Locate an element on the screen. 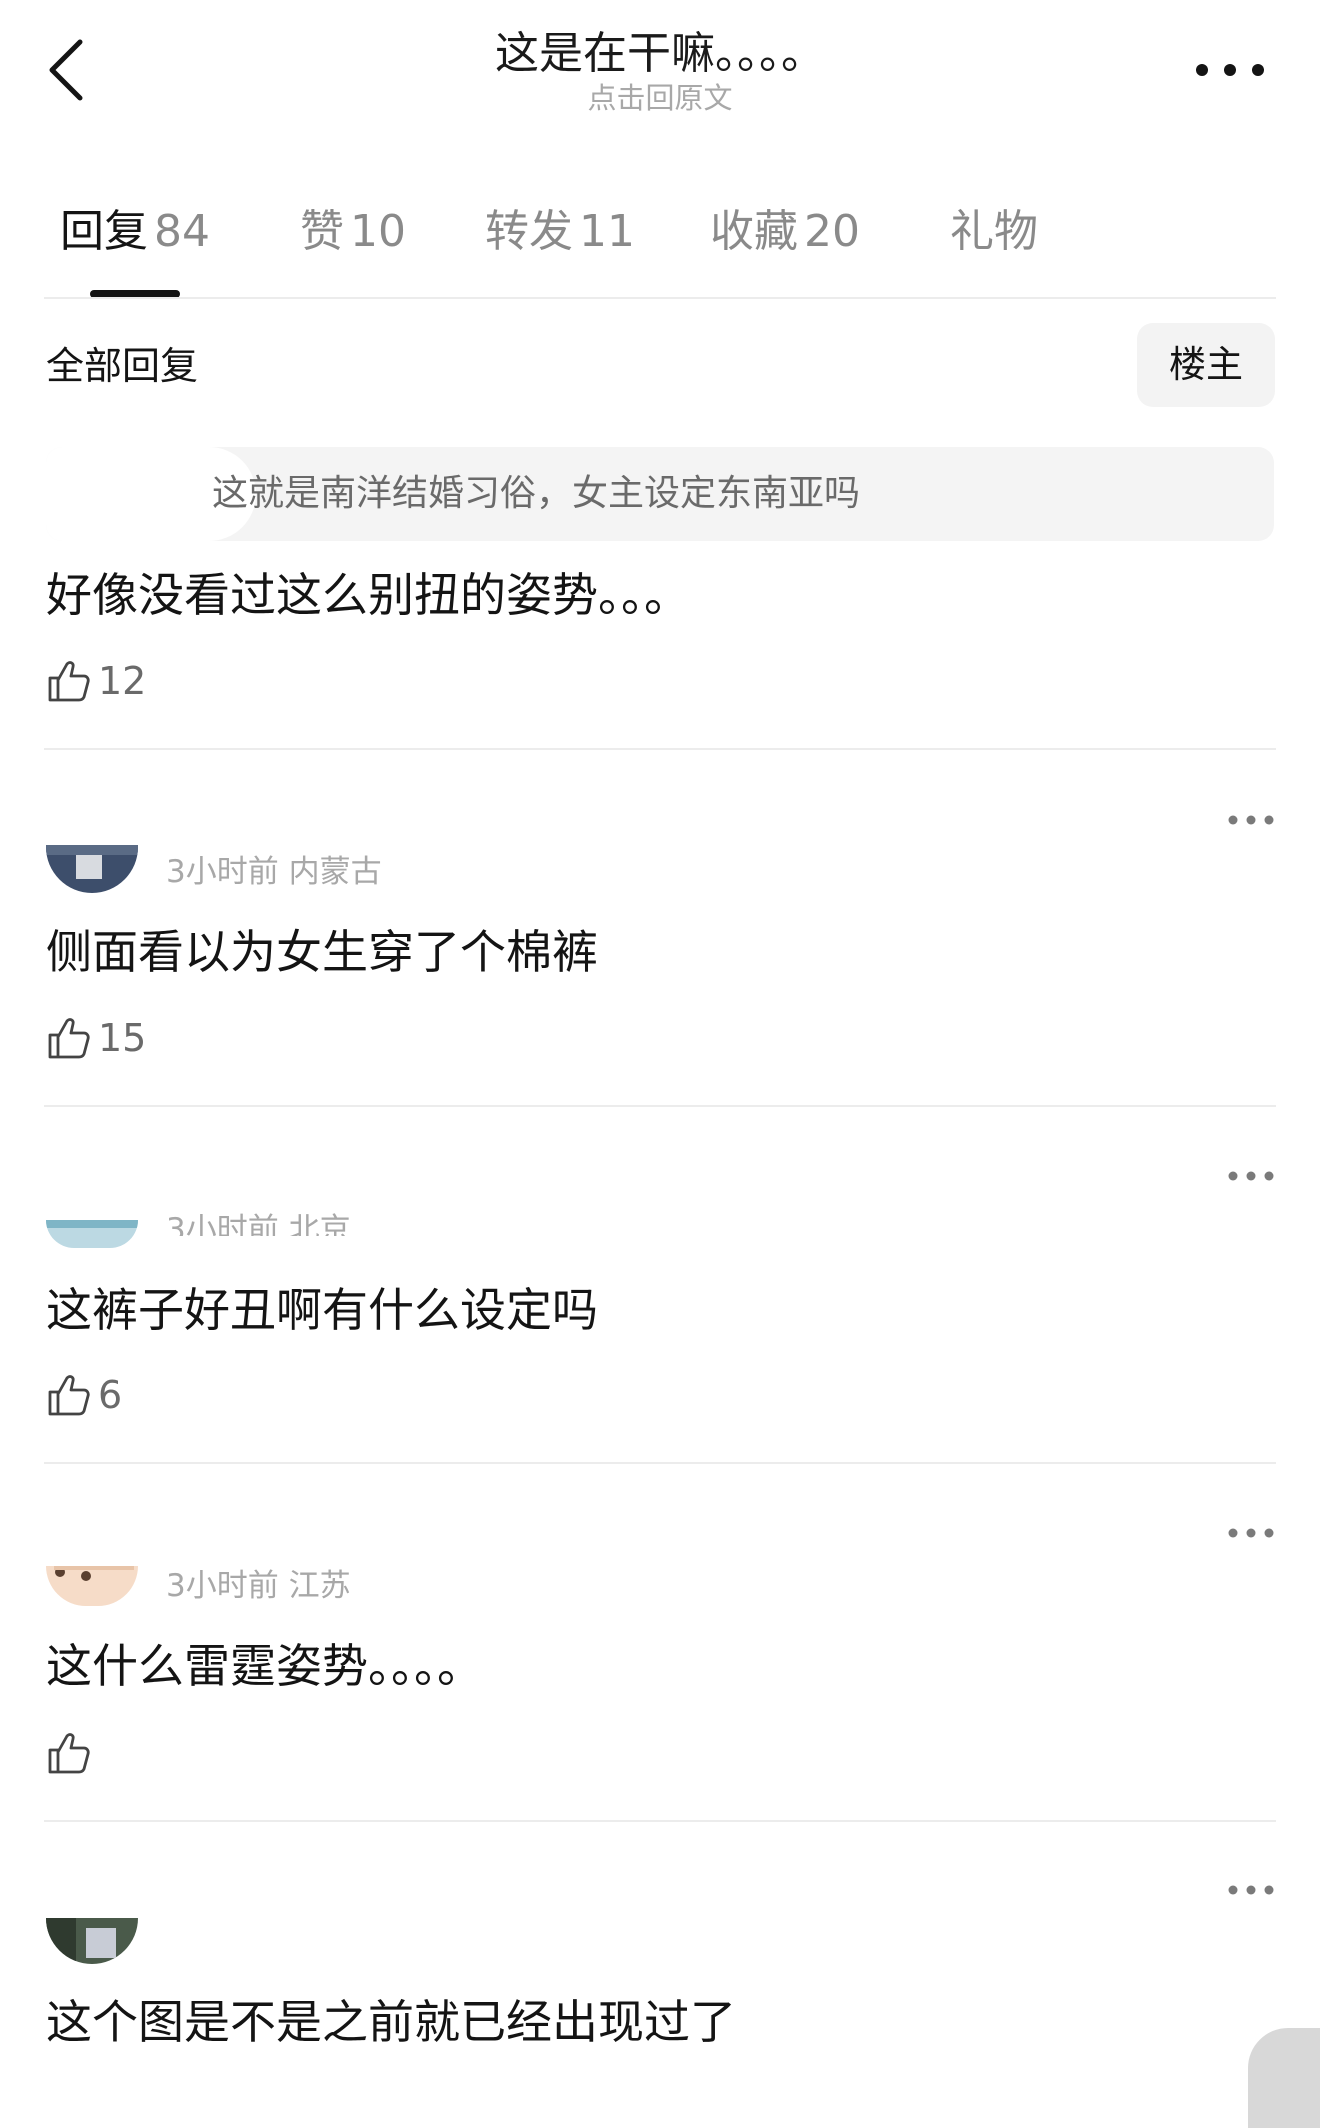 Image resolution: width=1320 pixels, height=2128 pixels. owner-only-button: 楼主 is located at coordinates (1206, 365).